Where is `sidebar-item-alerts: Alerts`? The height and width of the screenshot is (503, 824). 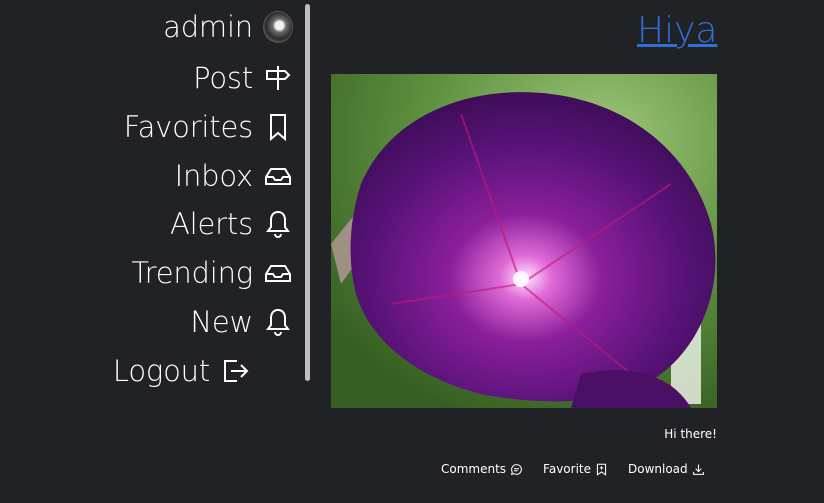
sidebar-item-alerts: Alerts is located at coordinates (231, 224).